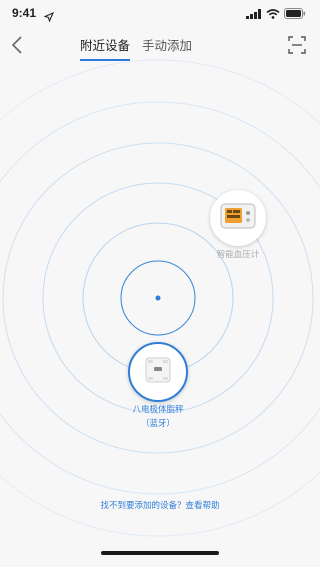 This screenshot has height=567, width=320. I want to click on nav-bar: 附近设备 手动添加, so click(160, 48).